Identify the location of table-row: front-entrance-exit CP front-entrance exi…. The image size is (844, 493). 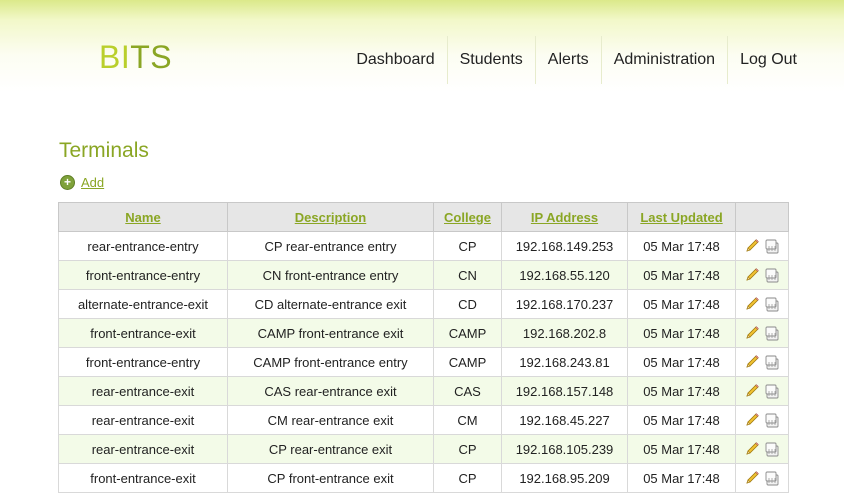
(423, 478).